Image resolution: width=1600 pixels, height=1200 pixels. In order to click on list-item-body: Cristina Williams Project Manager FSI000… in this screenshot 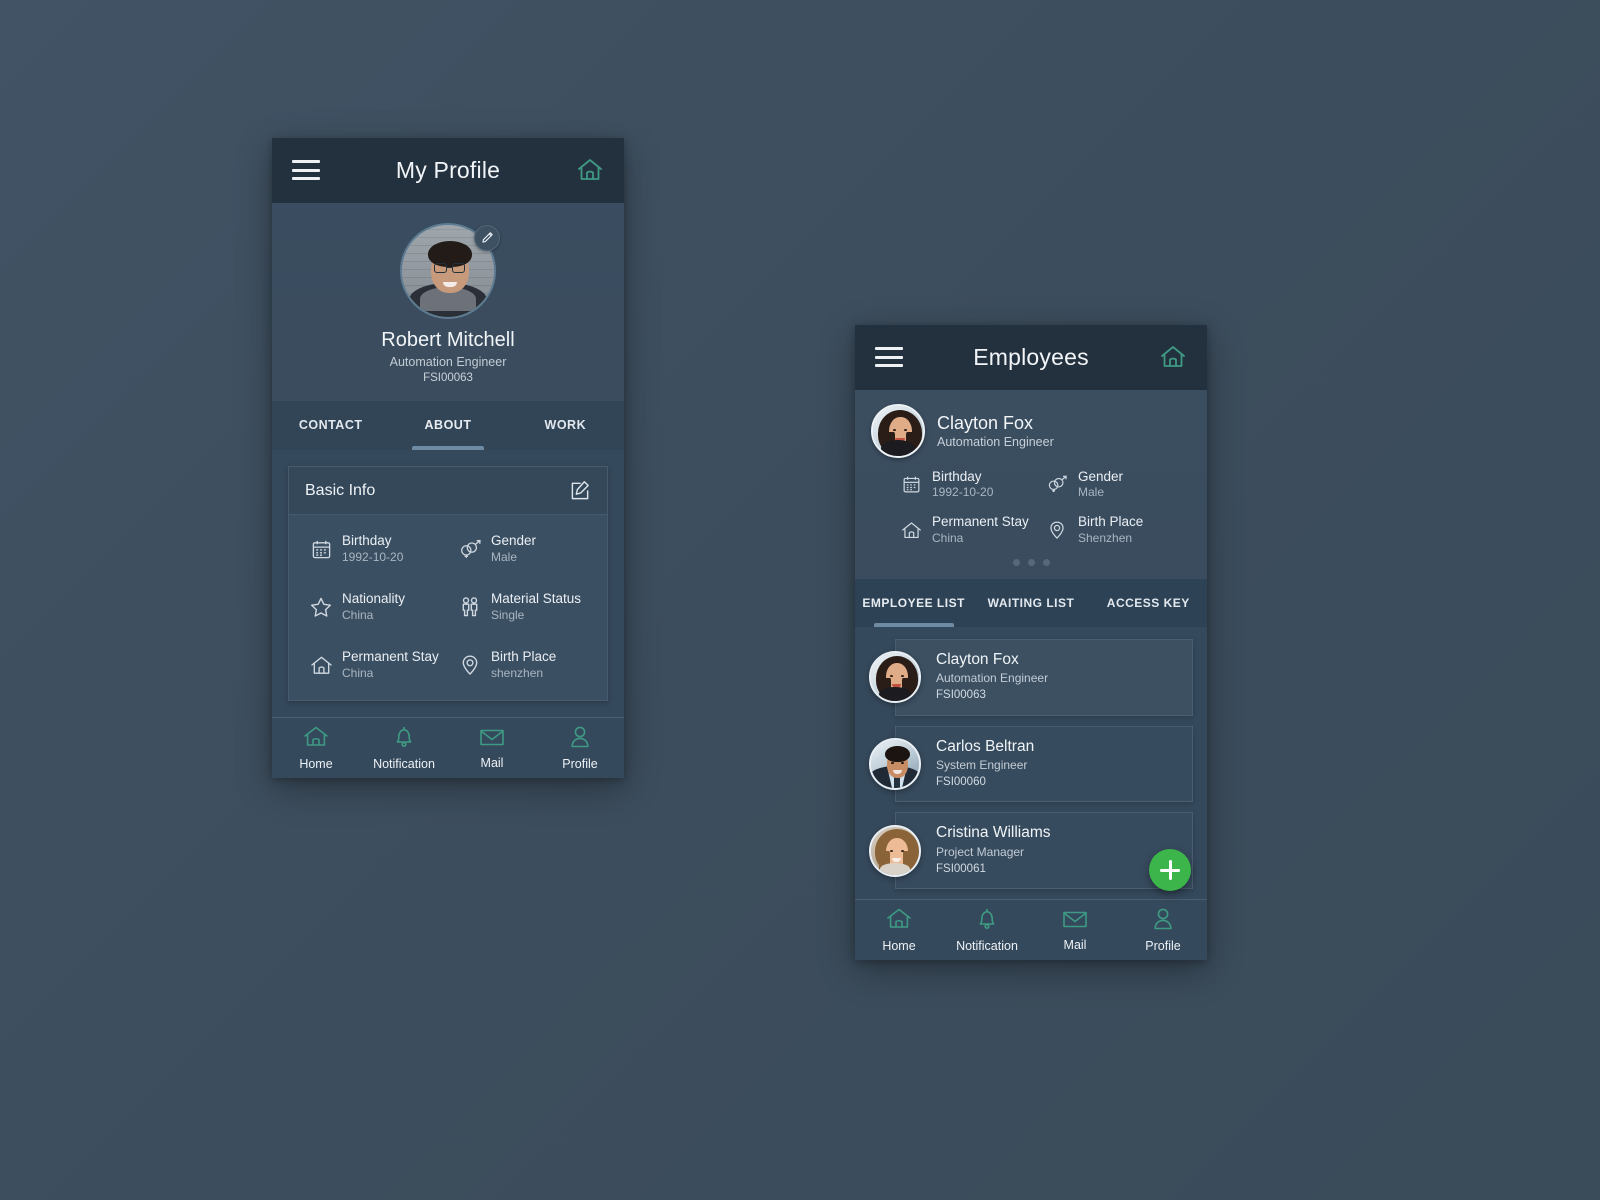, I will do `click(1044, 851)`.